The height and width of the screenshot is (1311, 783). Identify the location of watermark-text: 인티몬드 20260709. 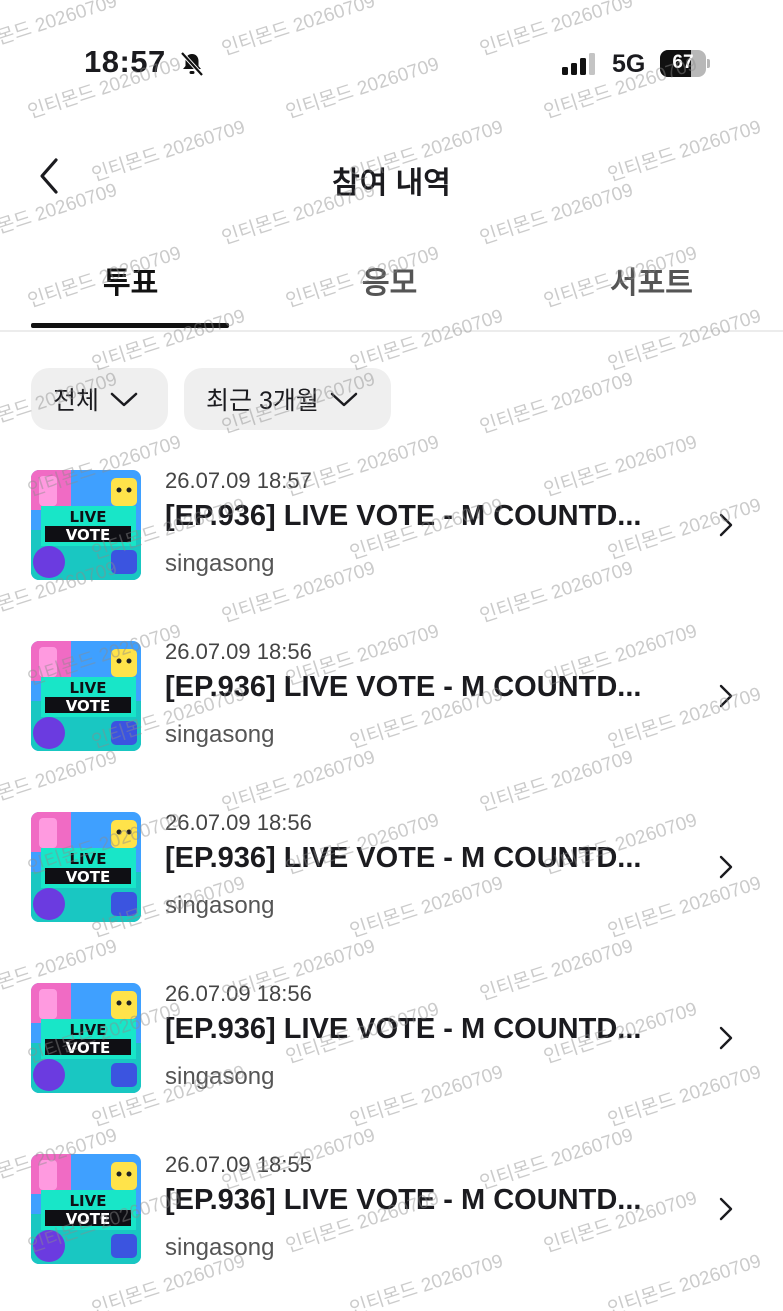
(556, 403).